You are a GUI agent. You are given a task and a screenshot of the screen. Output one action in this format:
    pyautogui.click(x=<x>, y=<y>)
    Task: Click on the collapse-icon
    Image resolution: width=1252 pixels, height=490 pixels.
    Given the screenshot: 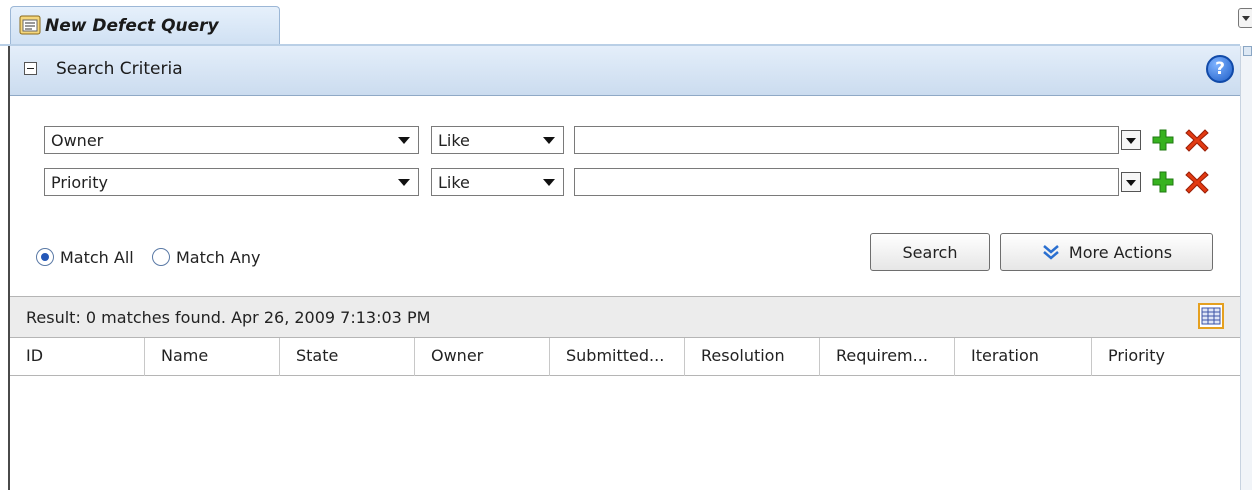 What is the action you would take?
    pyautogui.click(x=30, y=68)
    